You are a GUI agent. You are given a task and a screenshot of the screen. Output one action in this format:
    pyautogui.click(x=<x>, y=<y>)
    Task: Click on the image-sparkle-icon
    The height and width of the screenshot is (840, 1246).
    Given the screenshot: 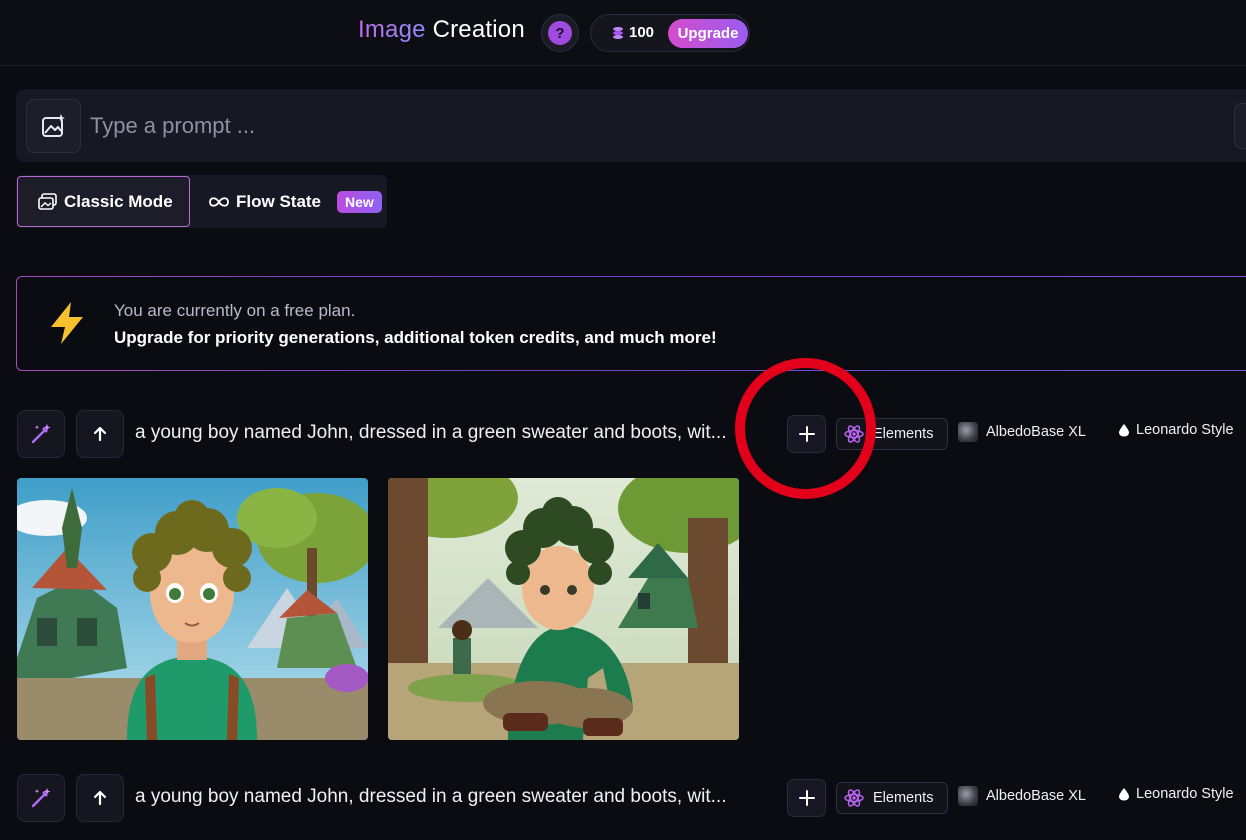 What is the action you would take?
    pyautogui.click(x=53, y=125)
    